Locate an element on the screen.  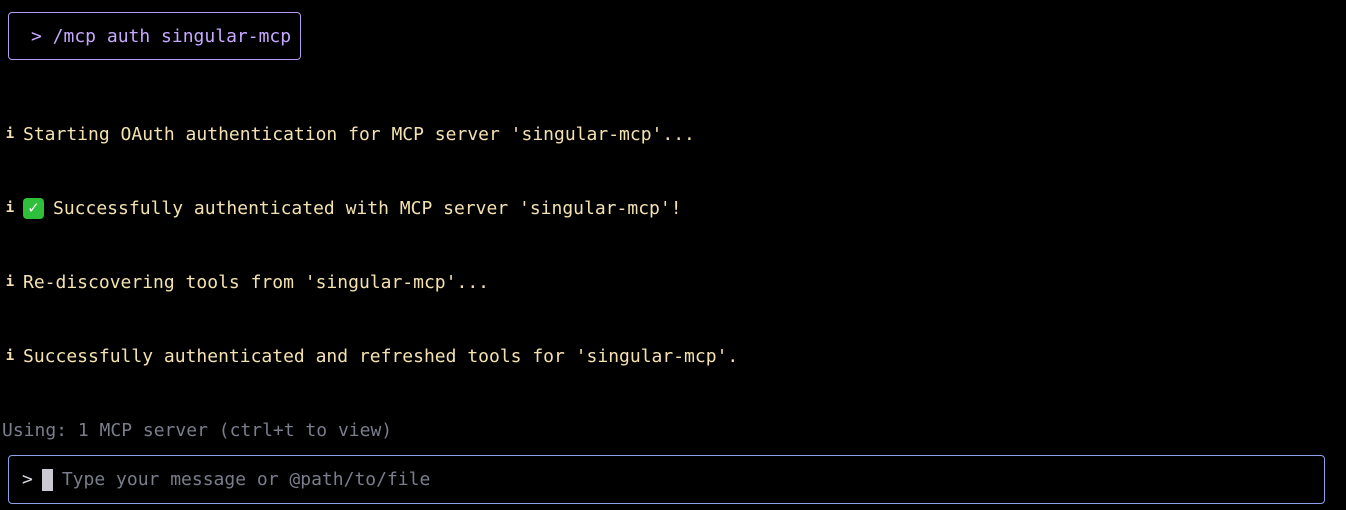
command-text: > /mcp auth singular-mcp is located at coordinates (161, 36).